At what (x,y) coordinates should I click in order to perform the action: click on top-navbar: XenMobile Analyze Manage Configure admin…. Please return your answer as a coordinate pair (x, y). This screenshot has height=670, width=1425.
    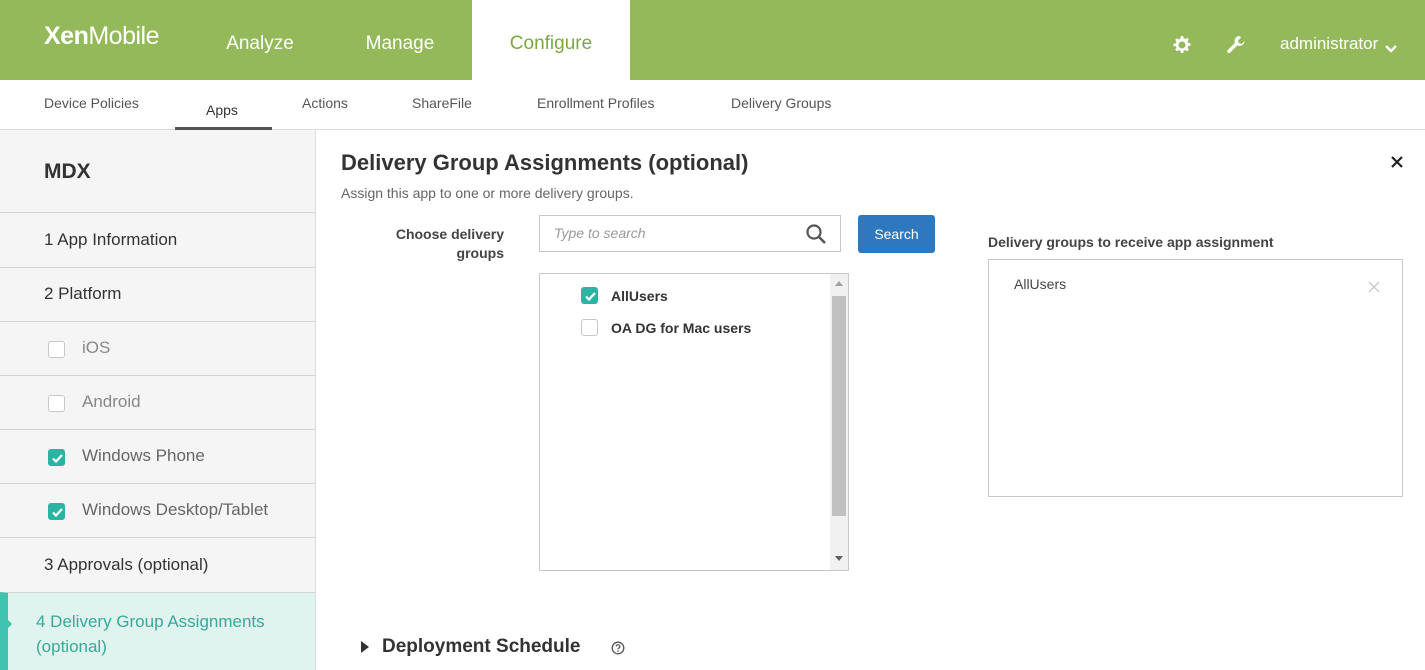
    Looking at the image, I should click on (712, 40).